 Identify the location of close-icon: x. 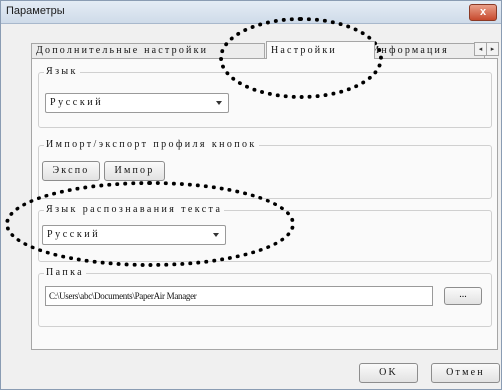
(483, 12).